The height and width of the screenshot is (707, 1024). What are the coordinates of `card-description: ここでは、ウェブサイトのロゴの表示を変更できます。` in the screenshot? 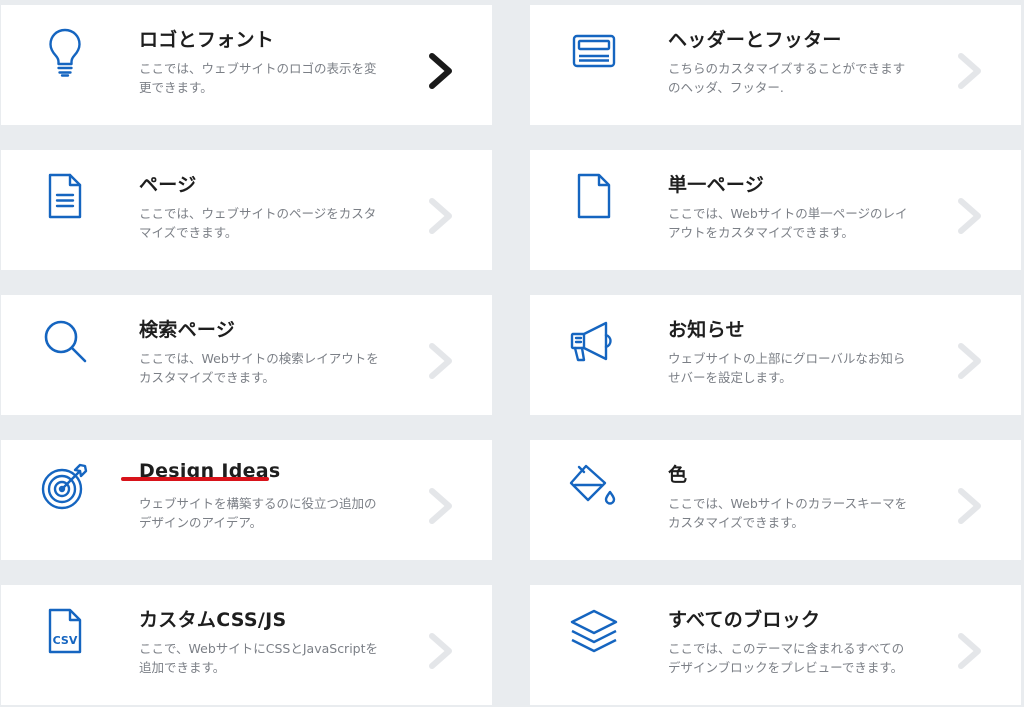 It's located at (258, 78).